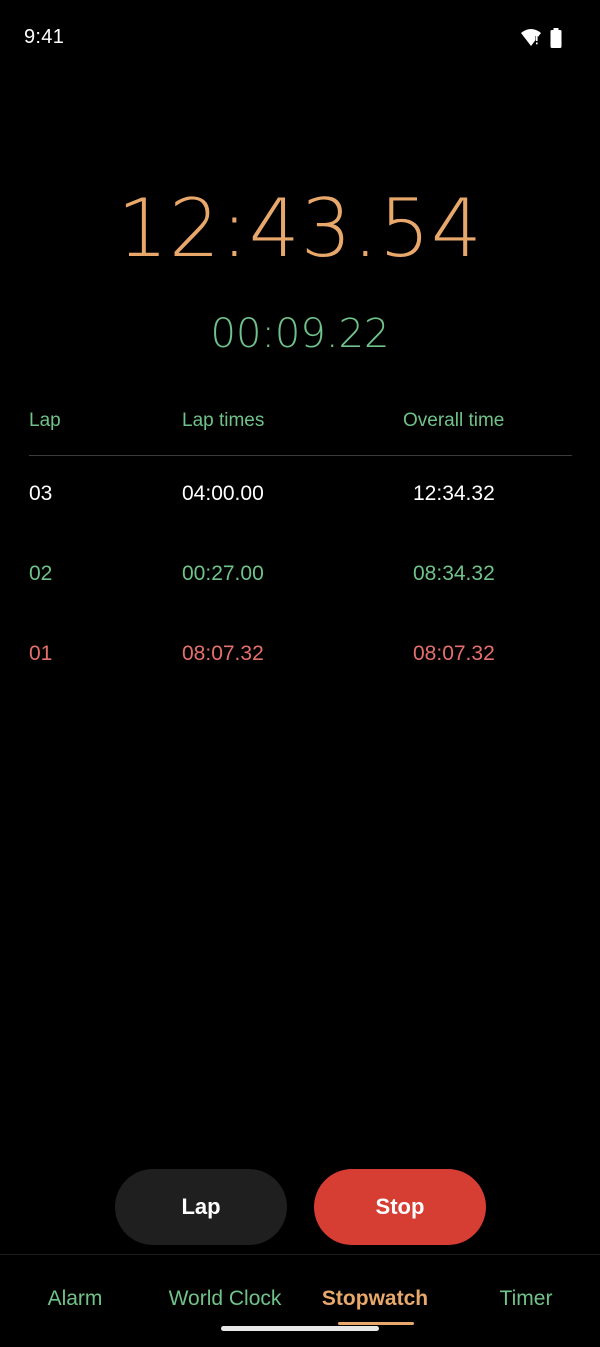 The height and width of the screenshot is (1347, 600). Describe the element at coordinates (300, 228) in the screenshot. I see `stopwatch-total-time: 12:43.54` at that location.